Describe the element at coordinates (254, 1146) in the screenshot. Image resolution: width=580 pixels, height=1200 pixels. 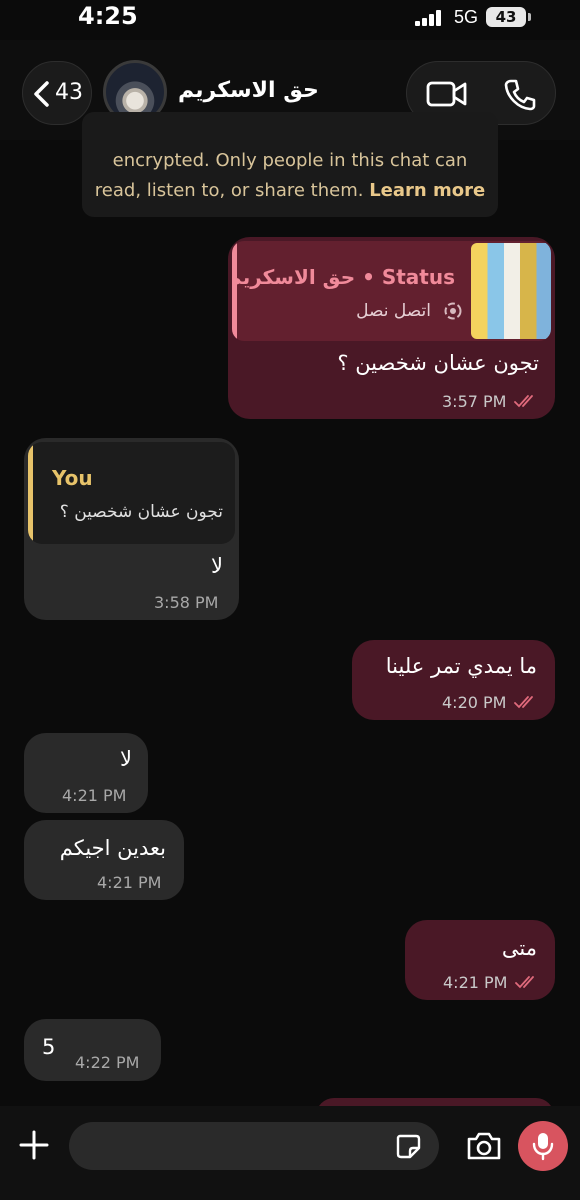
I see `message-input` at that location.